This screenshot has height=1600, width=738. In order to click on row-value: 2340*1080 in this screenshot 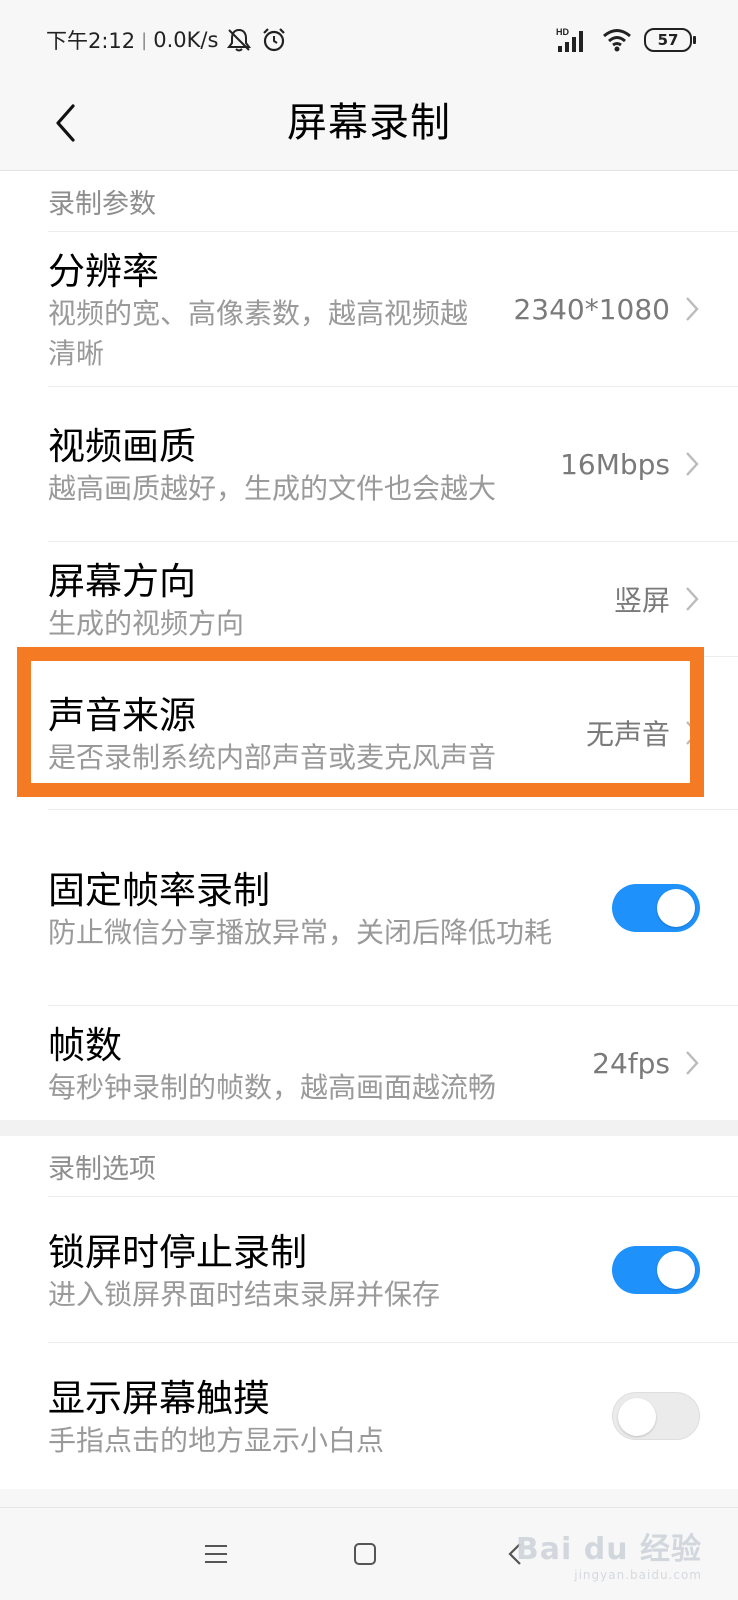, I will do `click(591, 309)`.